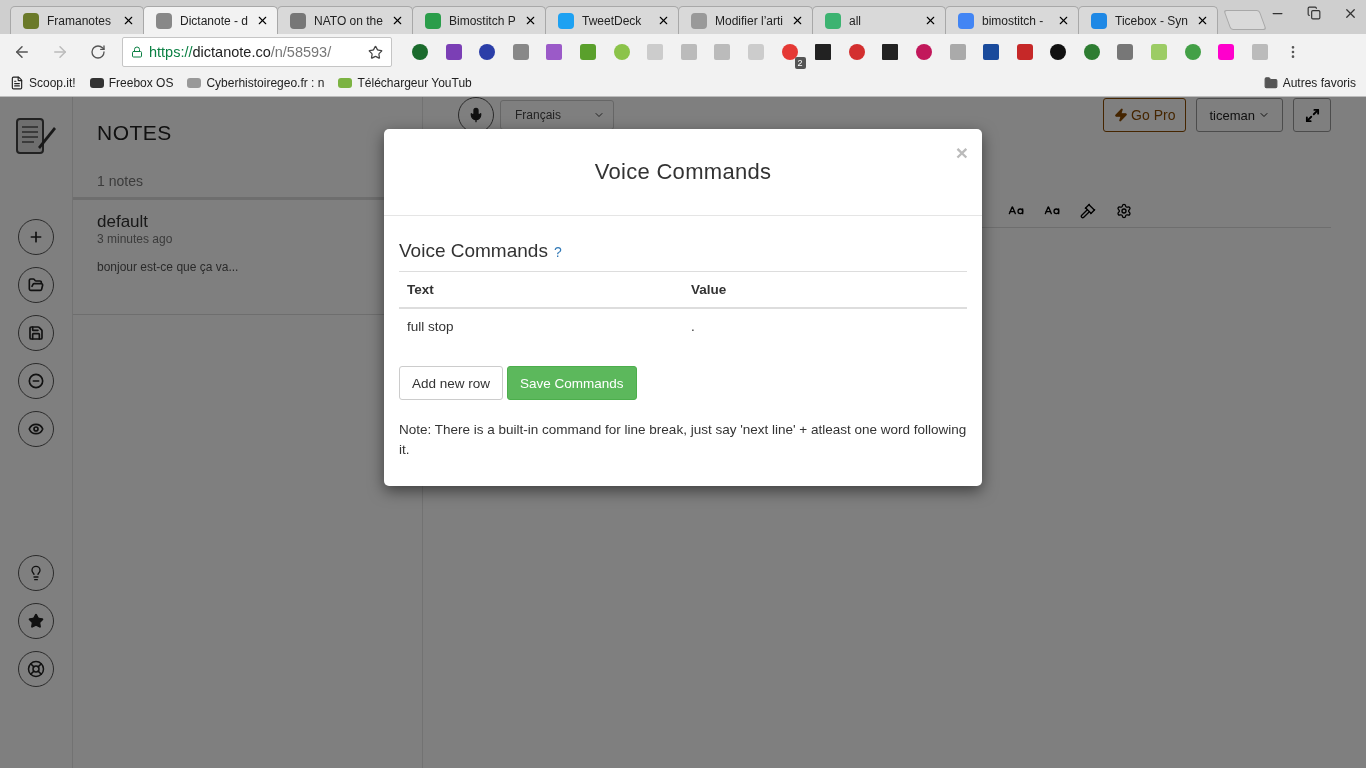 This screenshot has width=1366, height=768. I want to click on user-menu-button: ticeman, so click(1239, 115).